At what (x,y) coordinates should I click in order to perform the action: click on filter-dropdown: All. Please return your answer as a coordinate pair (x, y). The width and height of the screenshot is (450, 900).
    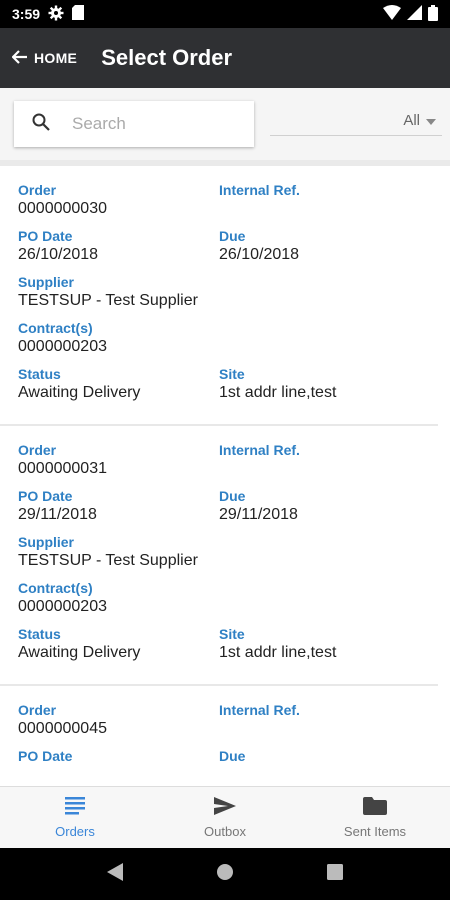
    Looking at the image, I should click on (356, 121).